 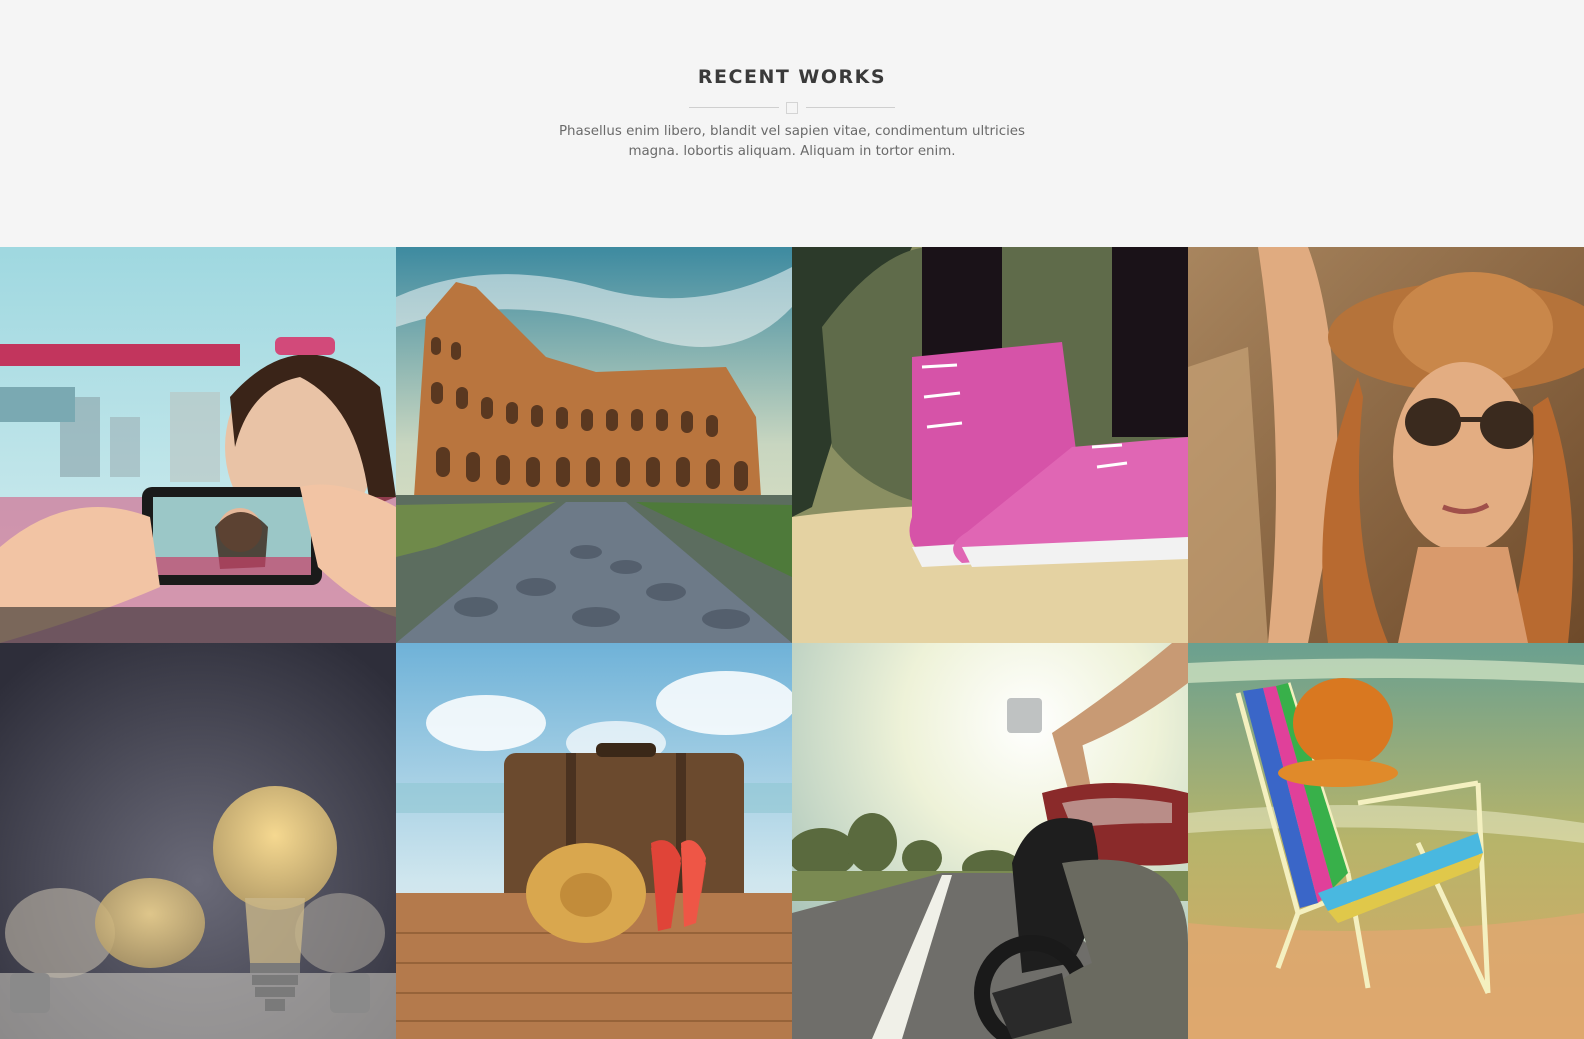 I want to click on portfolio-item-sneakers, so click(x=990, y=445).